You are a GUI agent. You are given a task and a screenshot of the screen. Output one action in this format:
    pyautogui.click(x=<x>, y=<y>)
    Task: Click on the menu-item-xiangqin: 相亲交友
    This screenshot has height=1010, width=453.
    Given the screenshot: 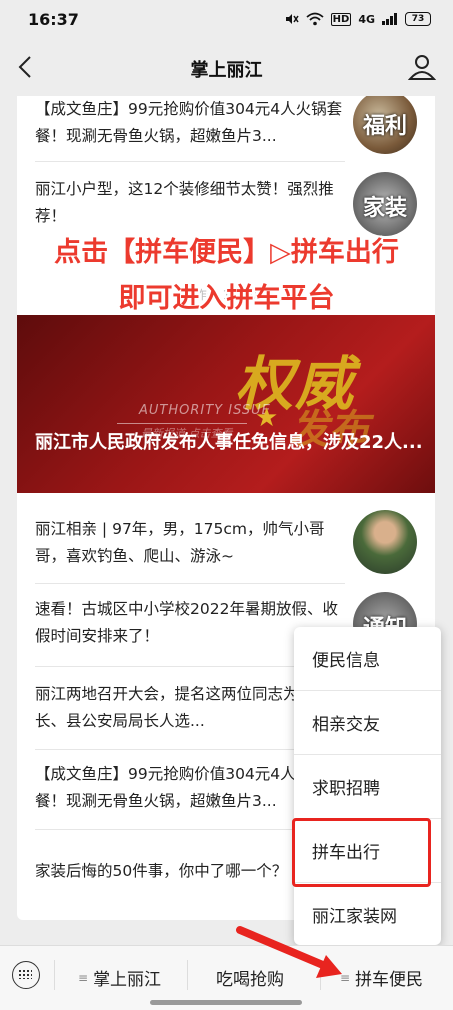 What is the action you would take?
    pyautogui.click(x=367, y=722)
    